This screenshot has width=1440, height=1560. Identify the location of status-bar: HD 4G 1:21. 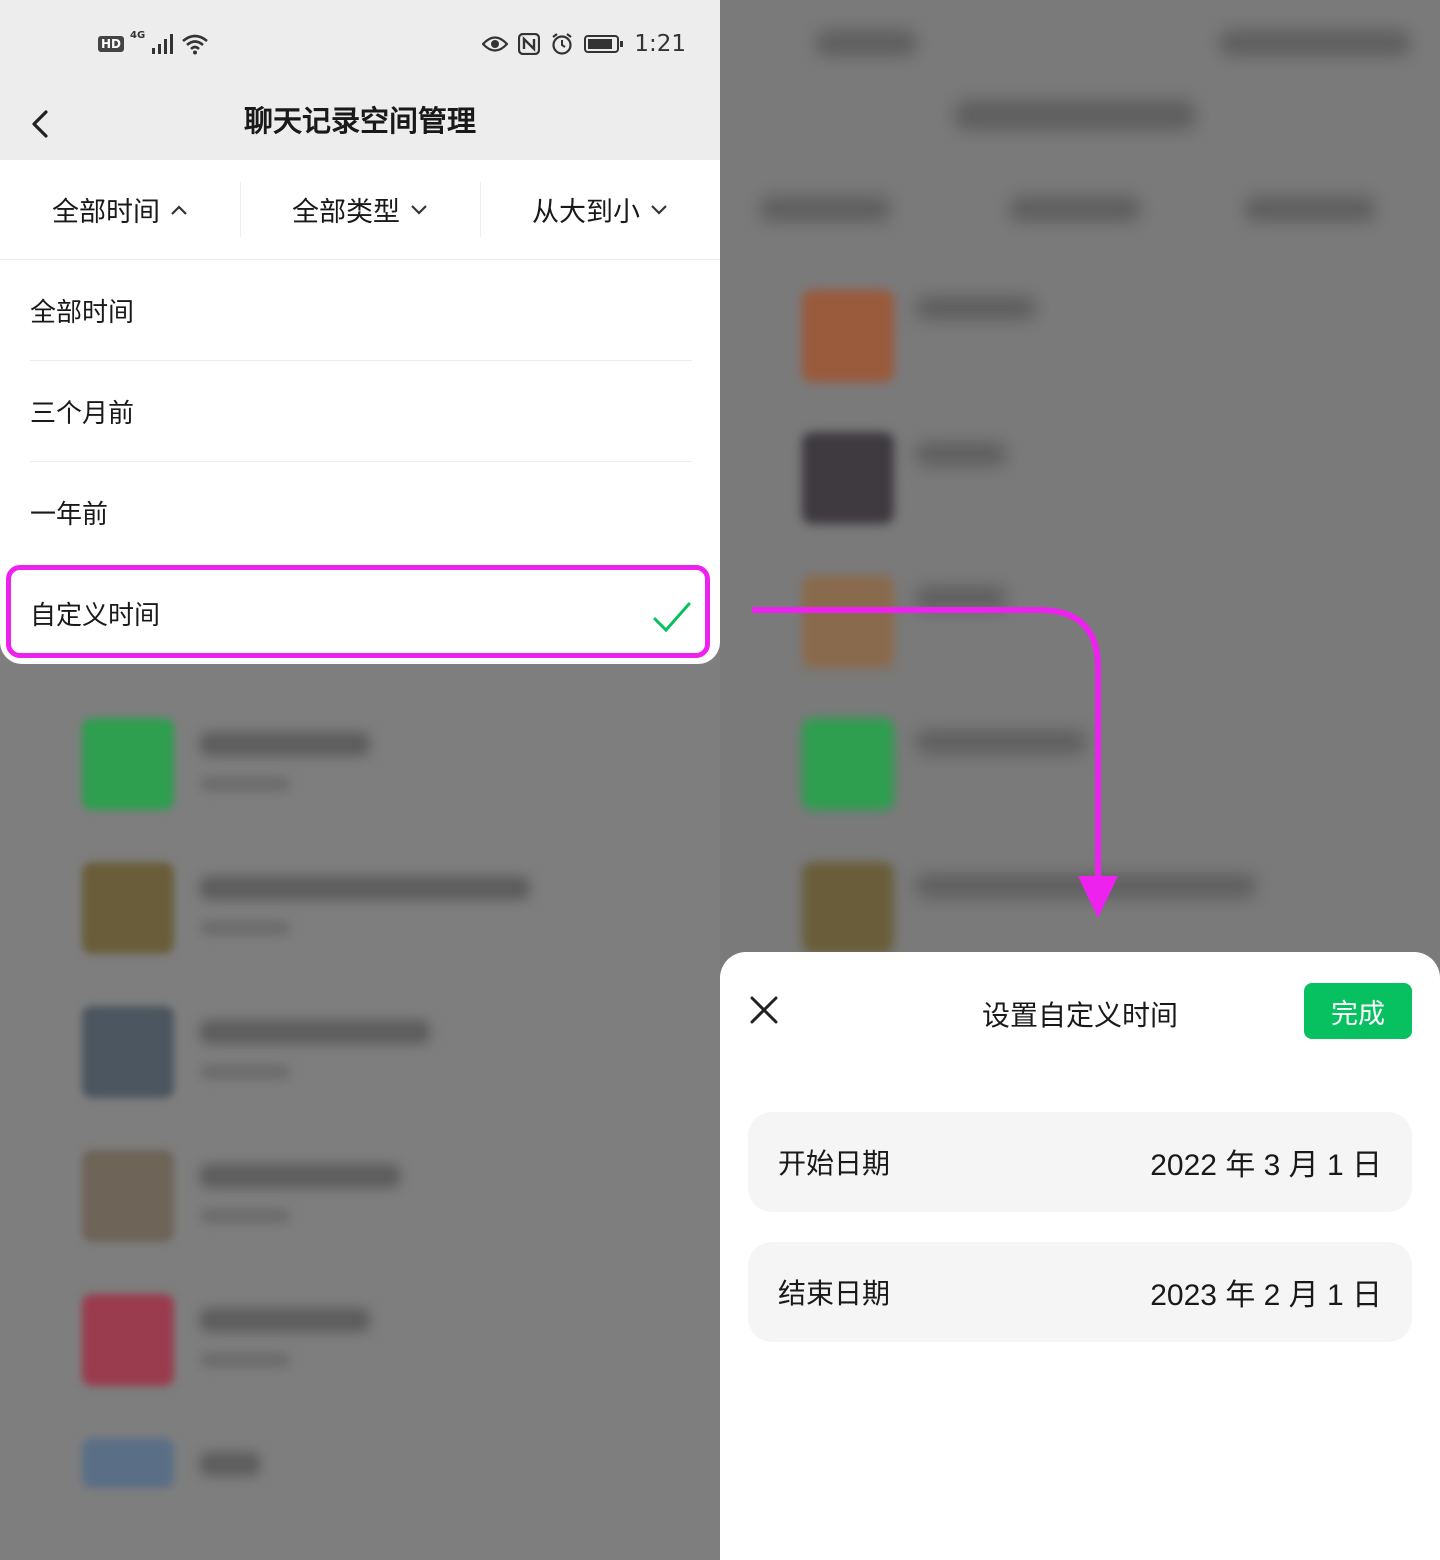
(360, 44).